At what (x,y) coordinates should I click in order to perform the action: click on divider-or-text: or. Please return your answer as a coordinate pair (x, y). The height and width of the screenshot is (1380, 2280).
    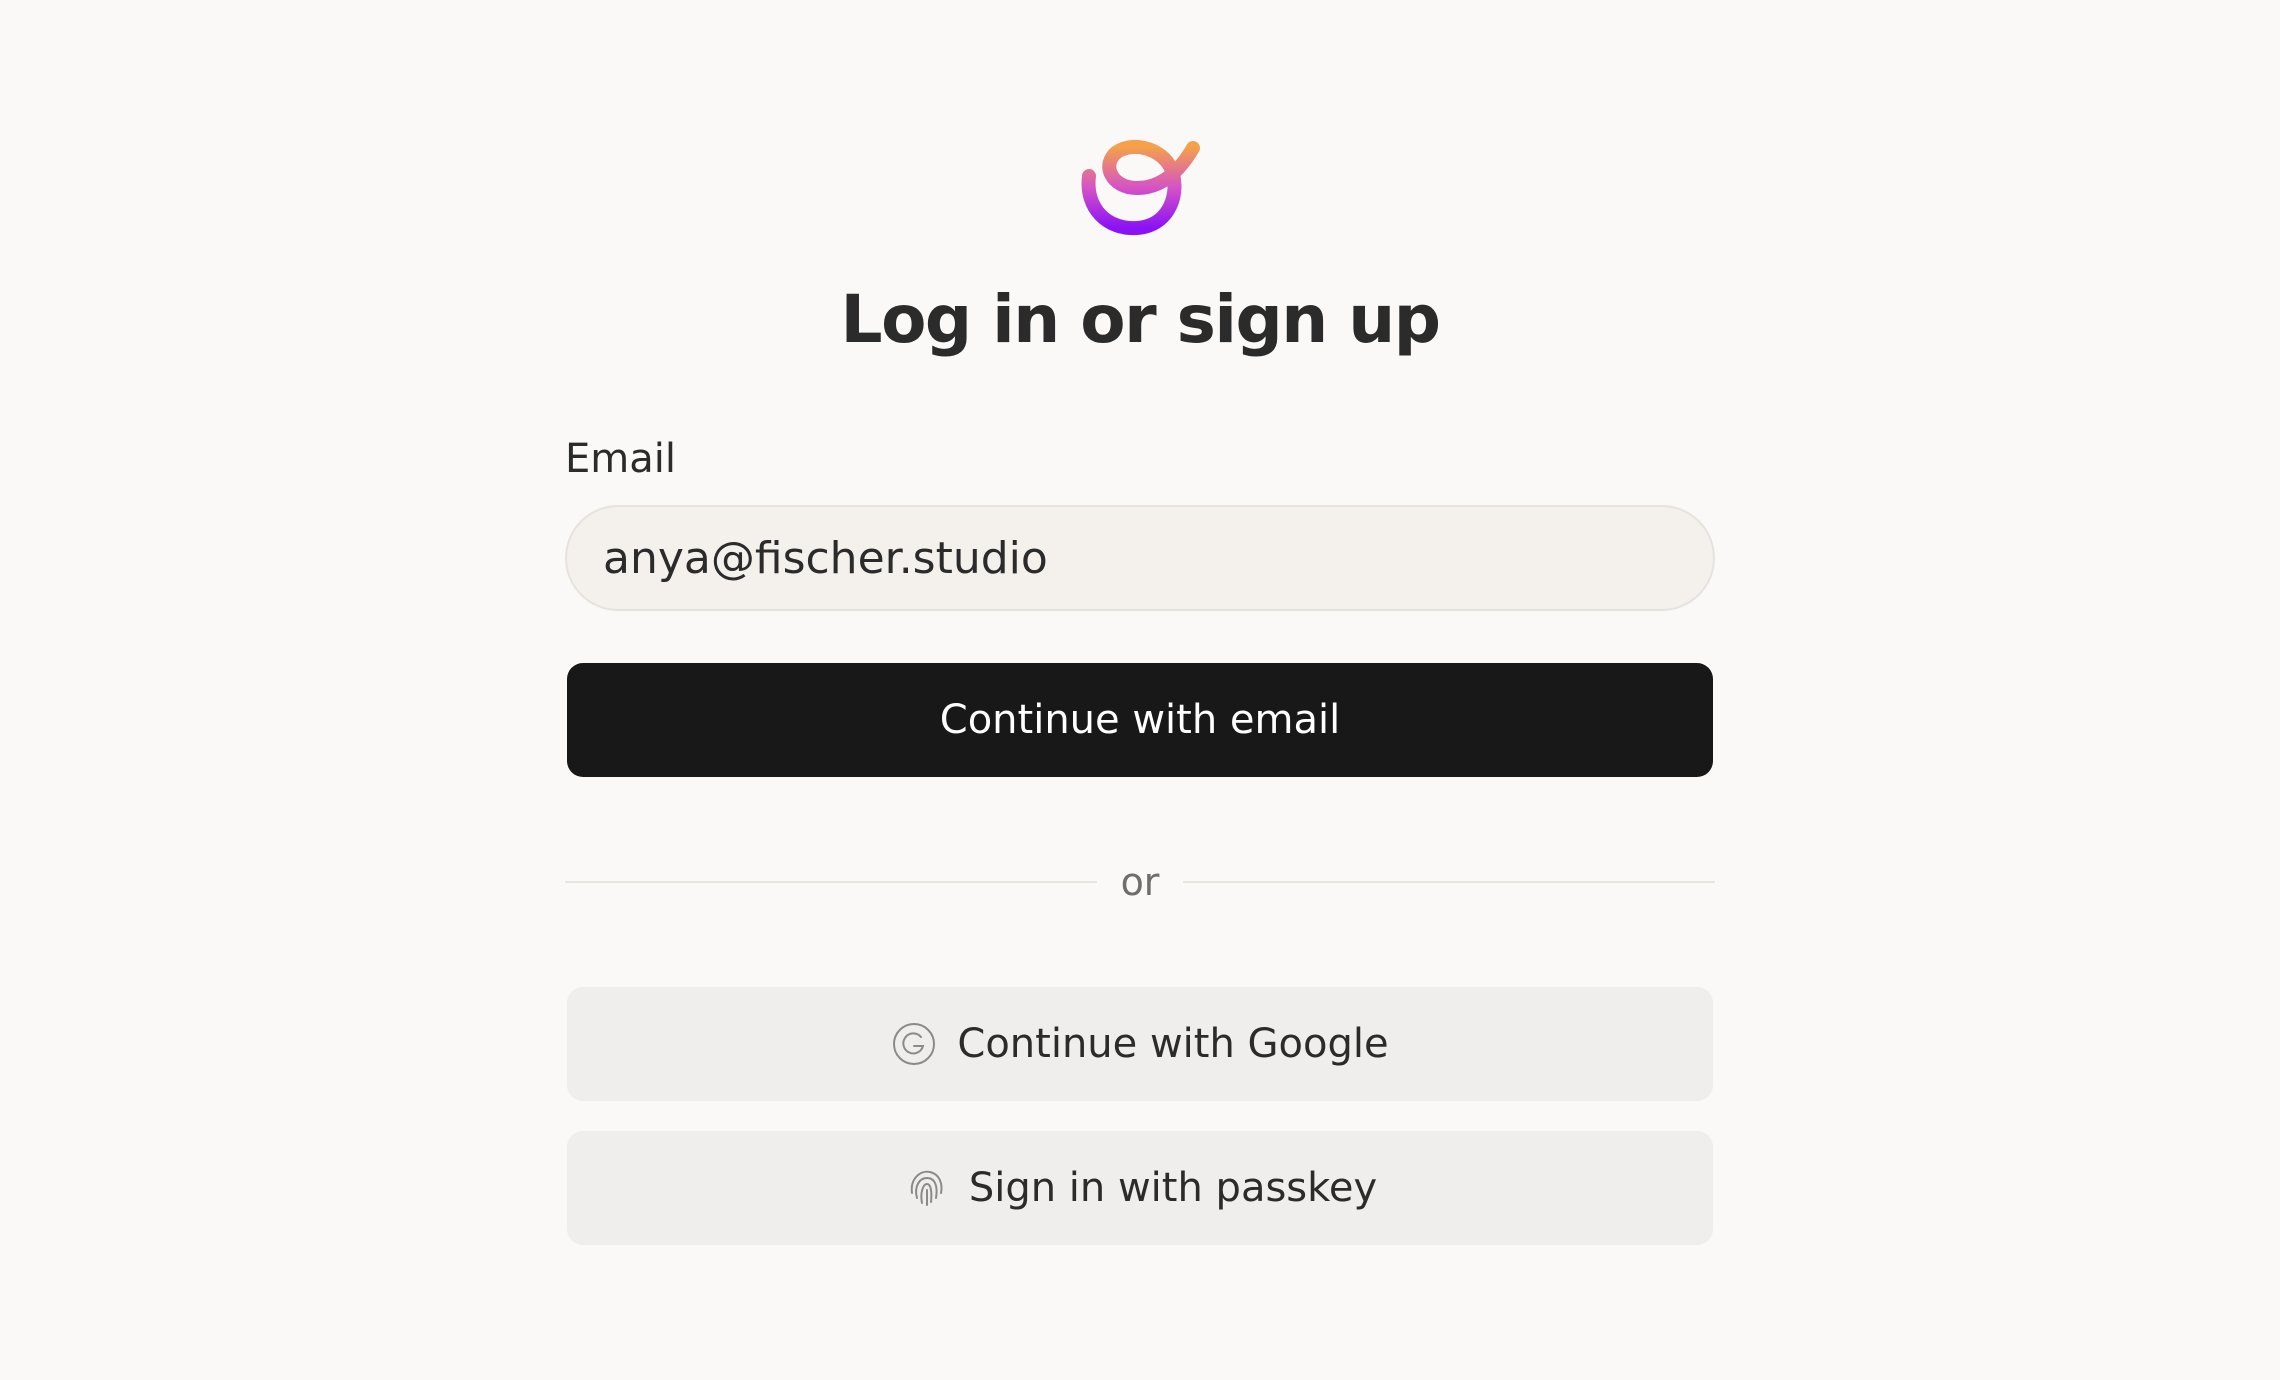
    Looking at the image, I should click on (1140, 882).